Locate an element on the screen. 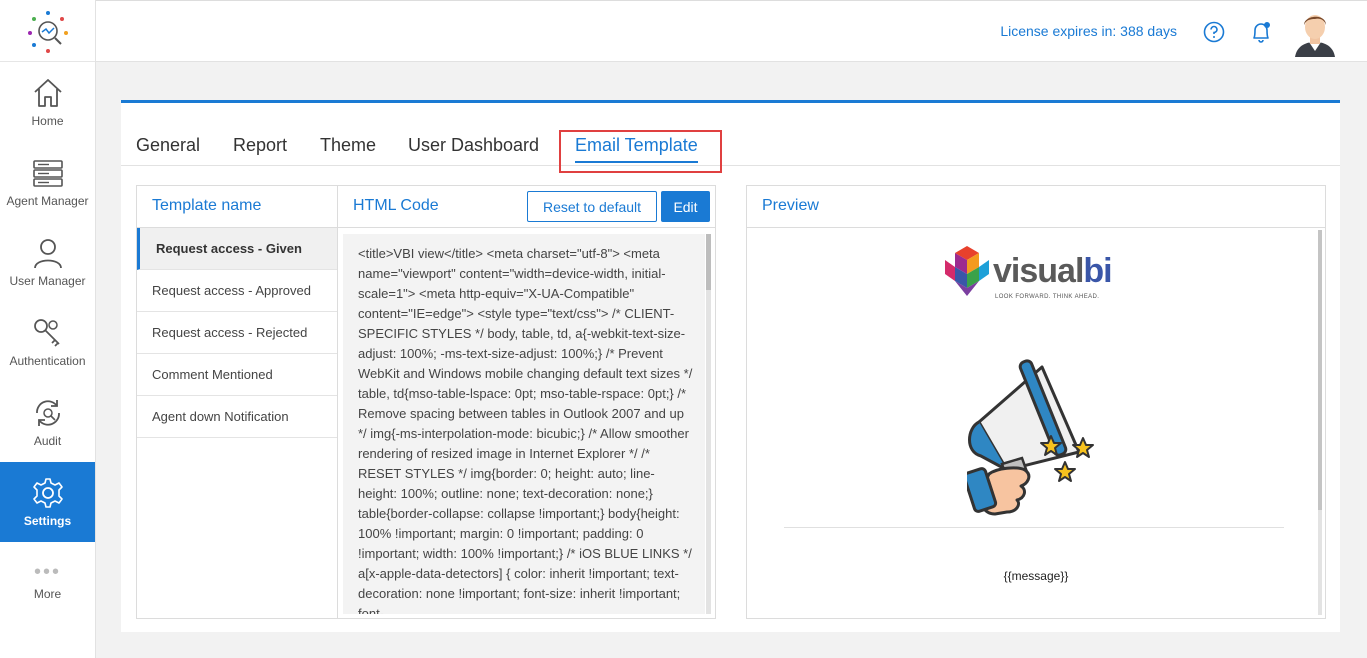  sidebar-item-agent-manager: Agent Manager is located at coordinates (47, 182).